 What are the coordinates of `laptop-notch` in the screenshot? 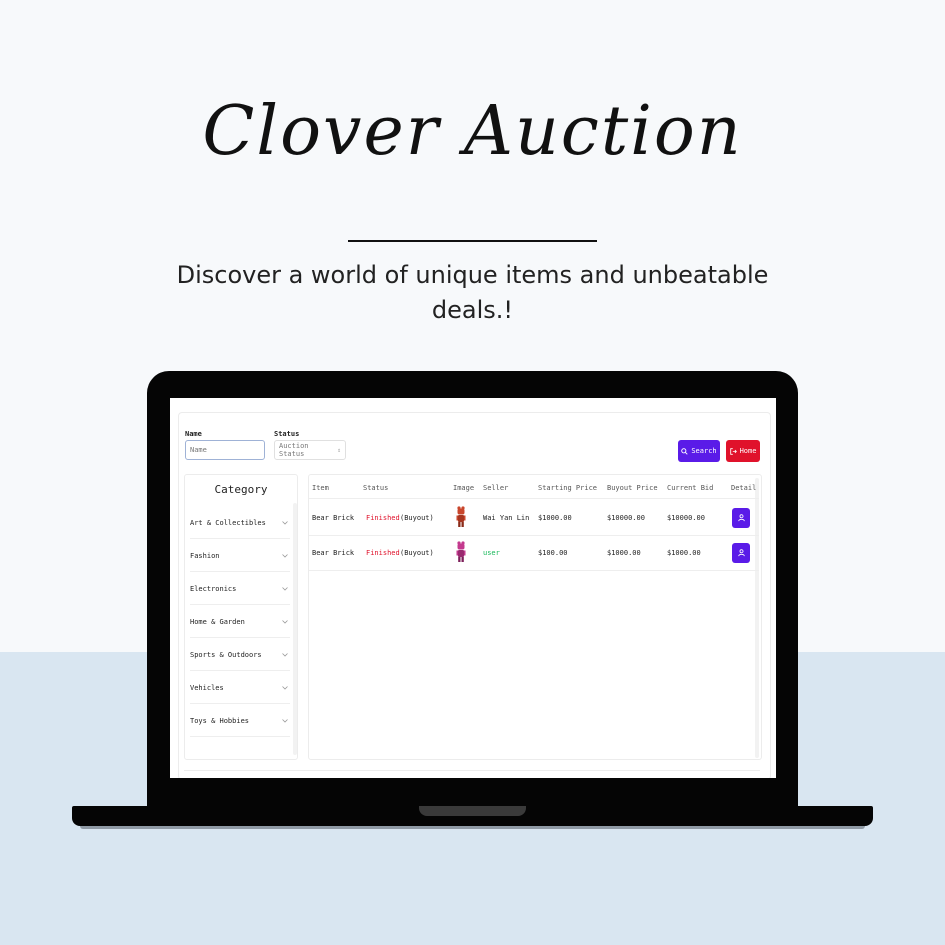 It's located at (472, 811).